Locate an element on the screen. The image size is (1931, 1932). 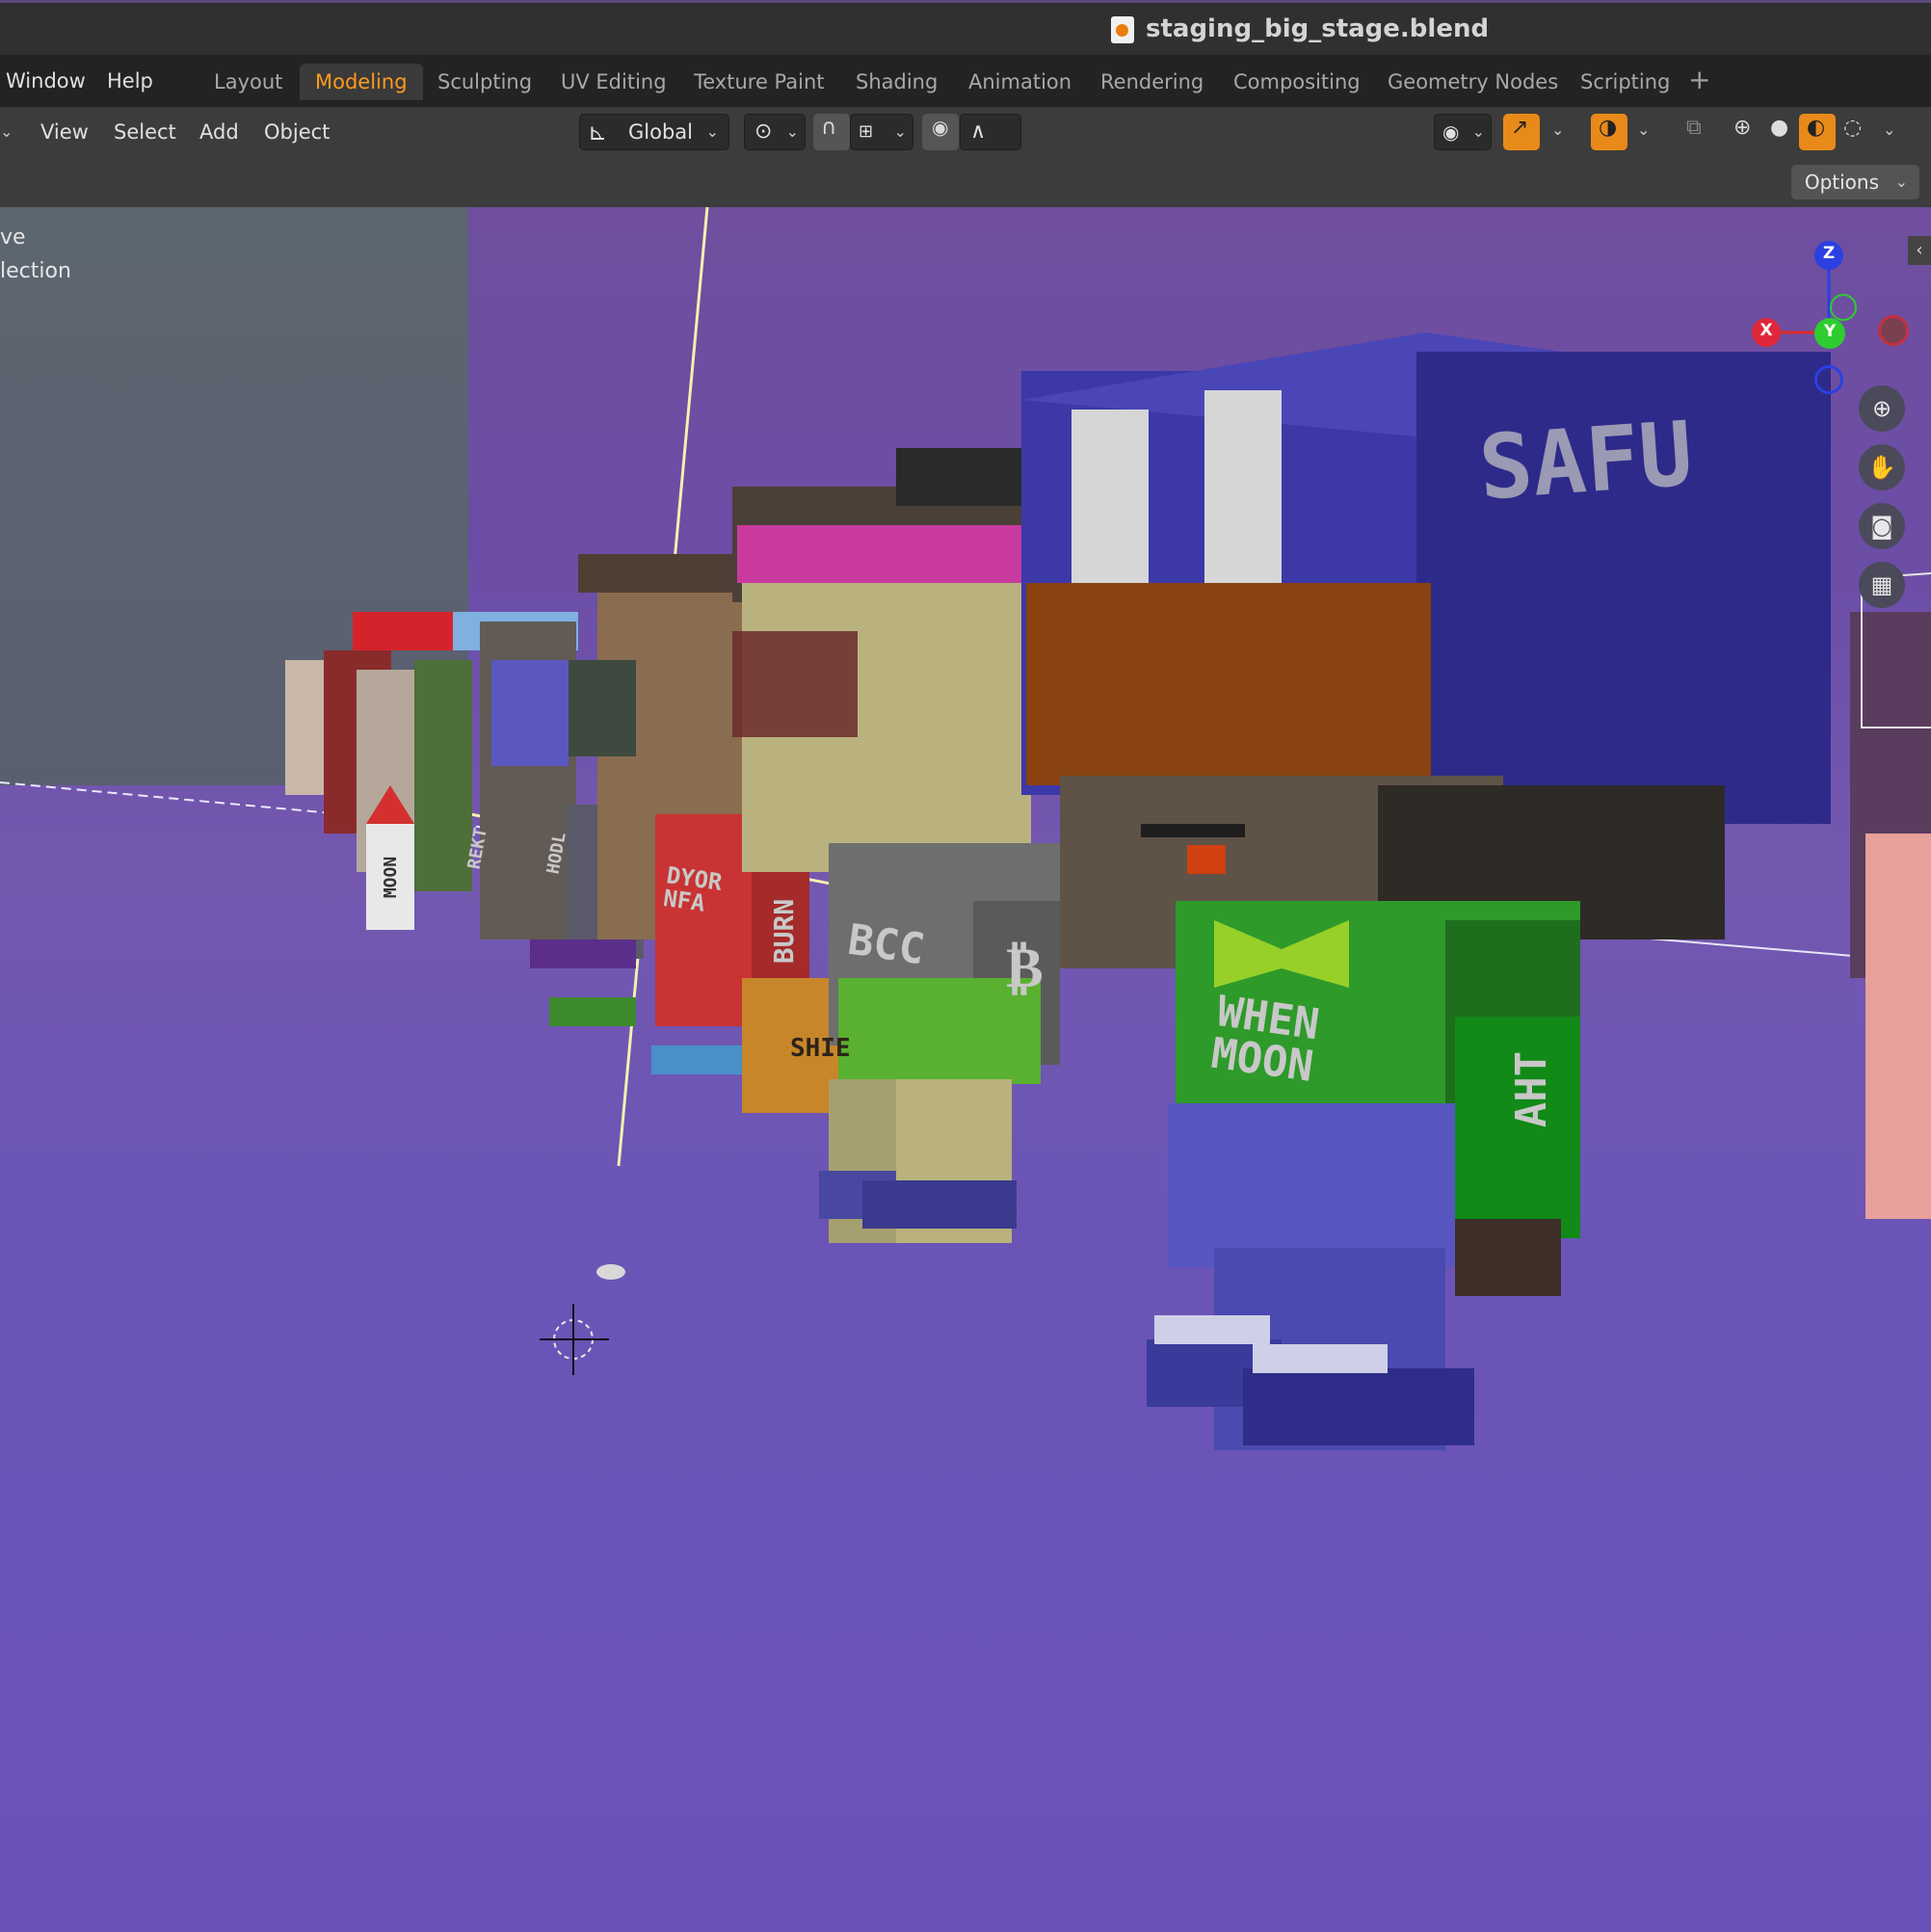
overlays-icon: ◑ is located at coordinates (1609, 128).